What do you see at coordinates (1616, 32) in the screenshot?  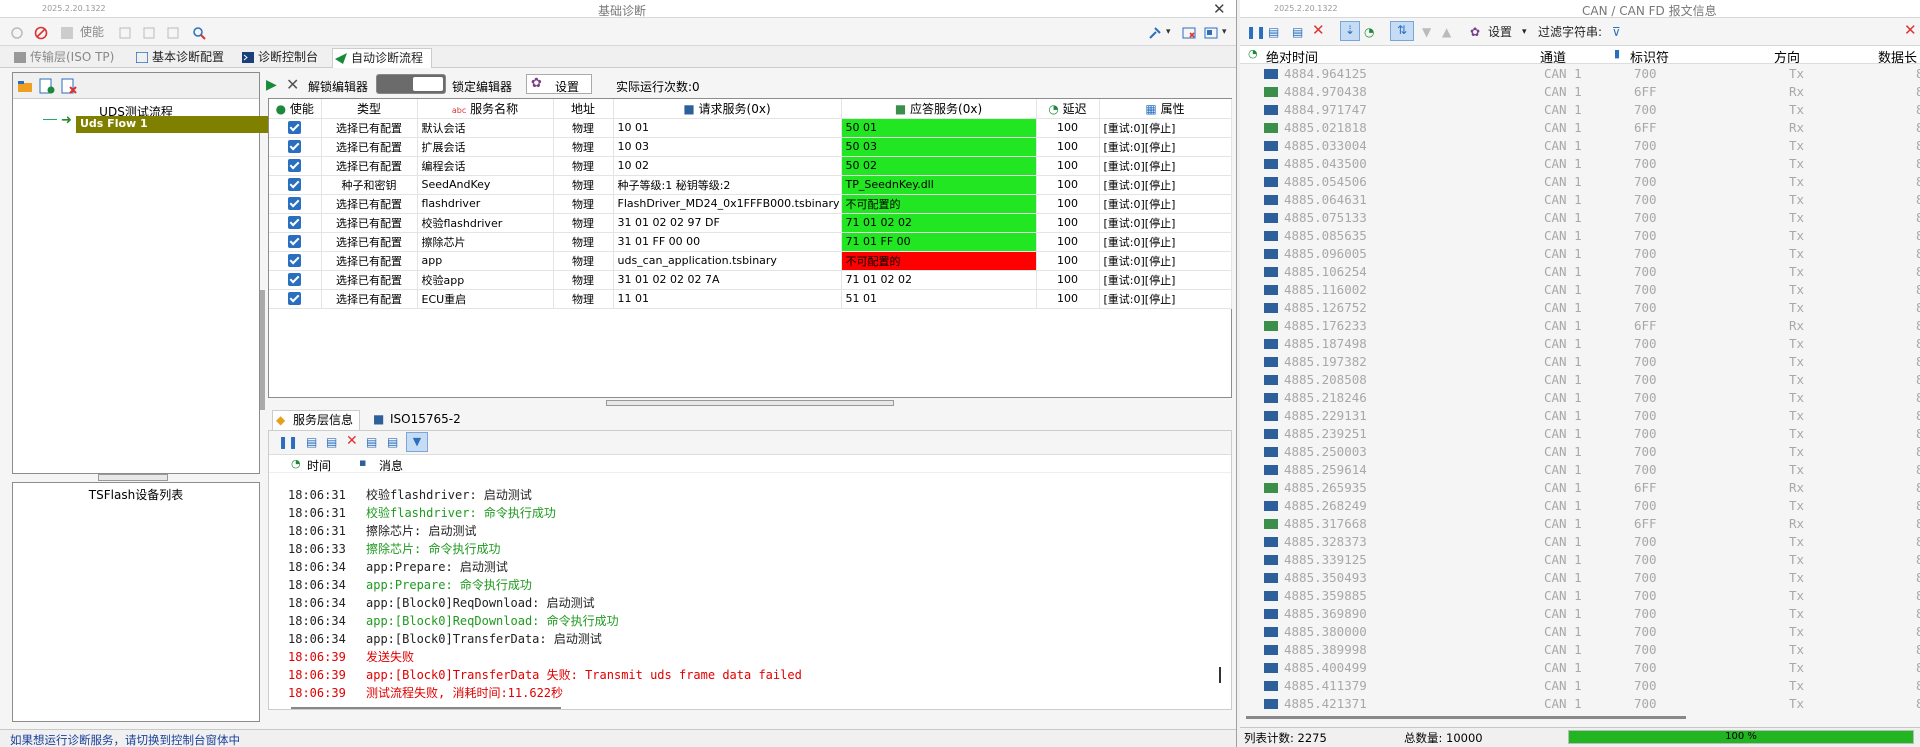 I see `filter-icon: ⊽` at bounding box center [1616, 32].